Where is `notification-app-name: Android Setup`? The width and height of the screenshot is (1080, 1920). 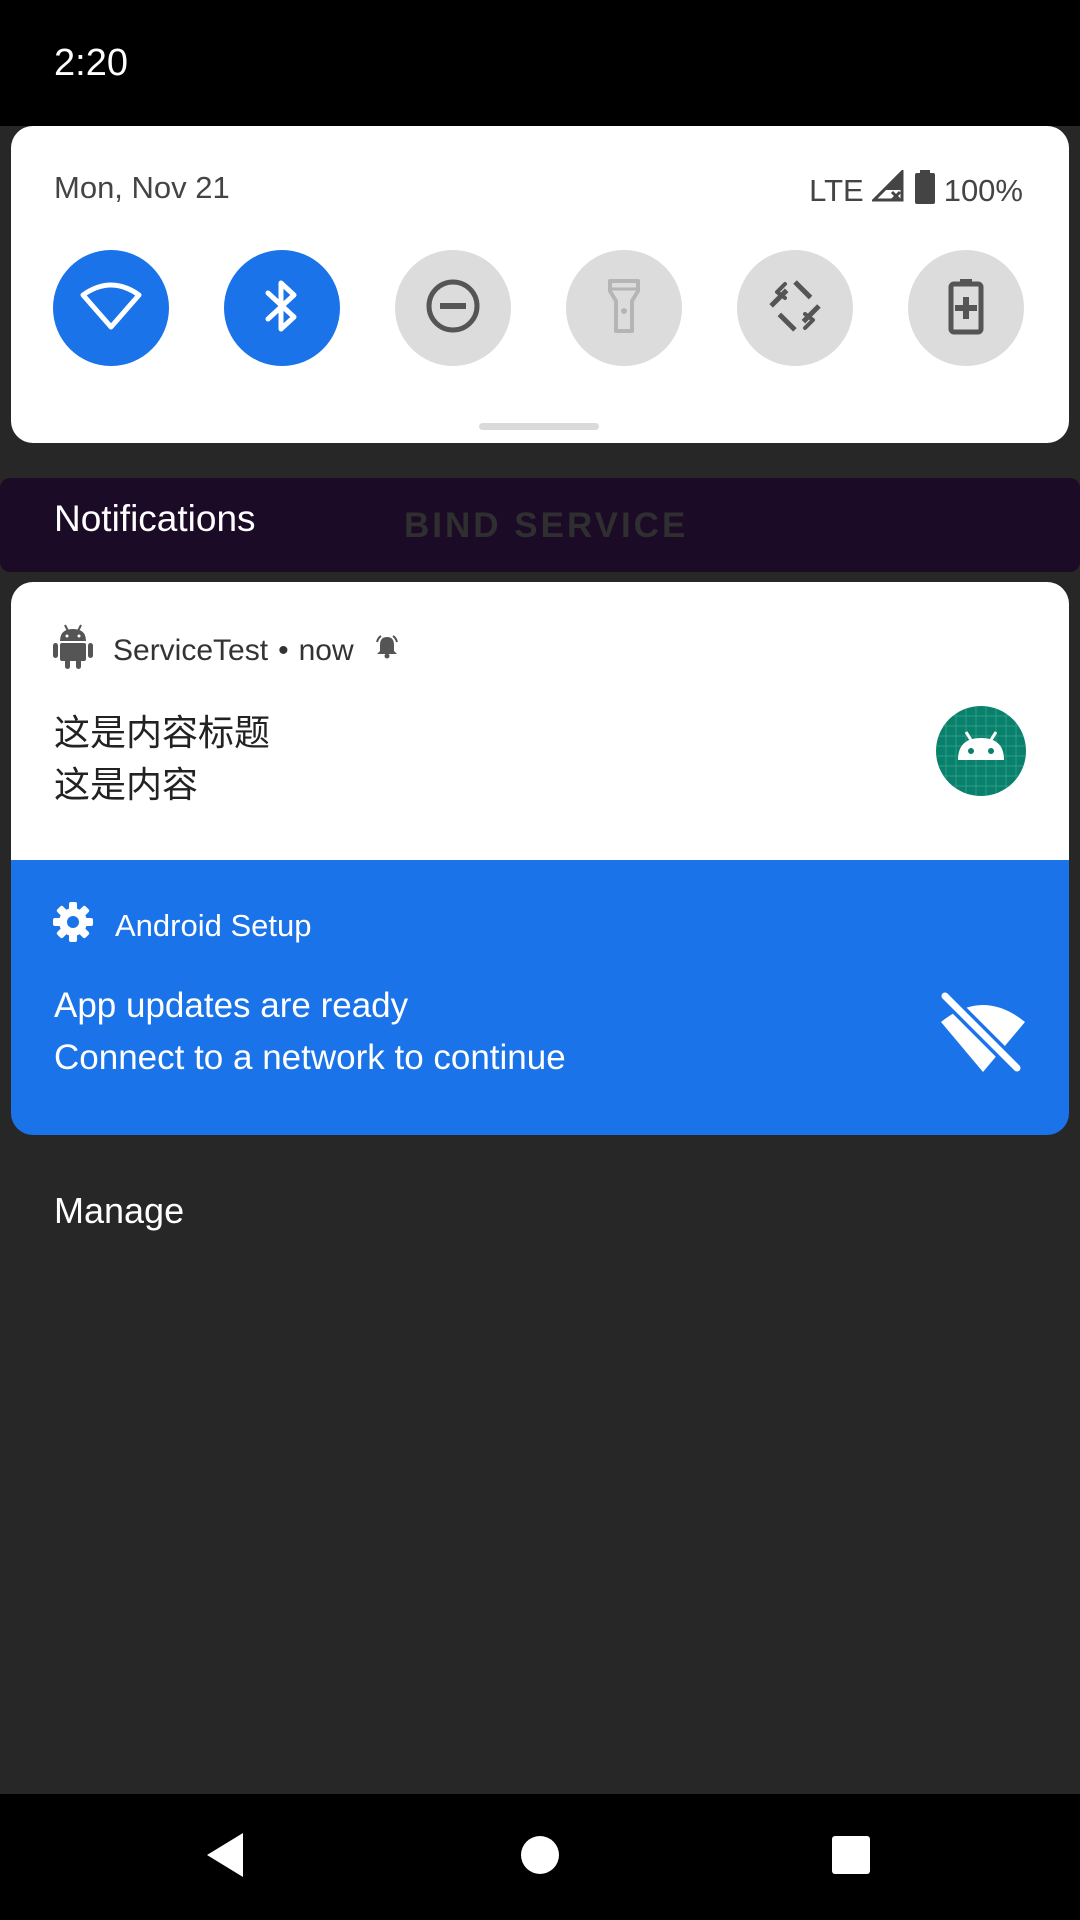
notification-app-name: Android Setup is located at coordinates (213, 925).